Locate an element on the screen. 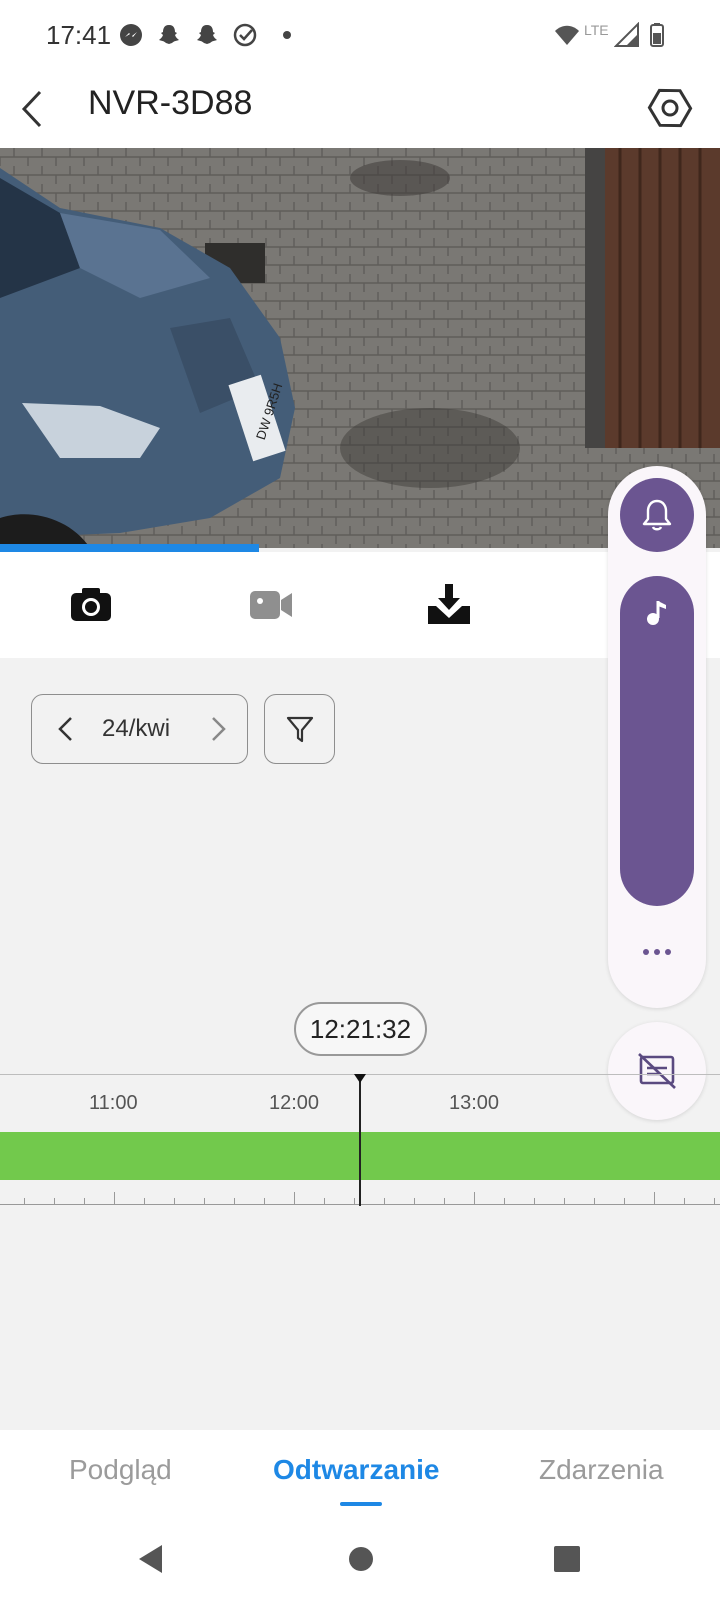  status-time: 17:41 is located at coordinates (79, 35).